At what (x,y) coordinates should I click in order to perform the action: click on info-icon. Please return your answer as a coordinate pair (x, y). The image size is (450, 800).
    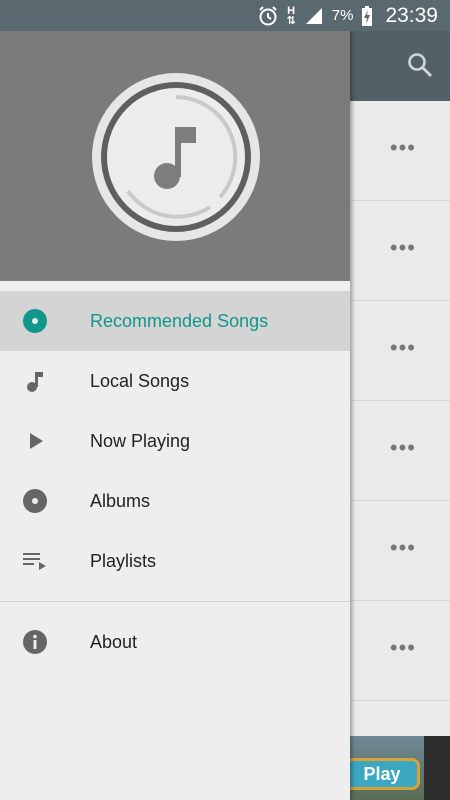
    Looking at the image, I should click on (35, 642).